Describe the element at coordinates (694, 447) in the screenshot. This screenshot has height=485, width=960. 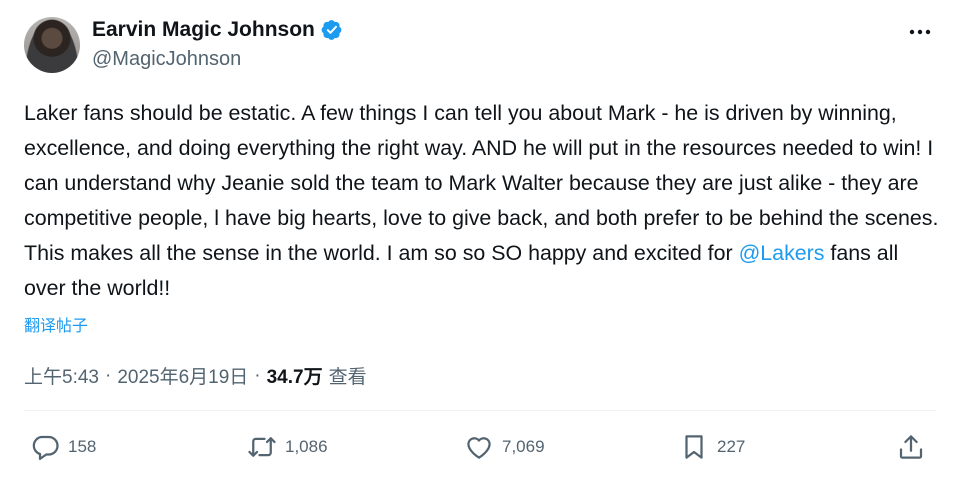
I see `bookmark-icon` at that location.